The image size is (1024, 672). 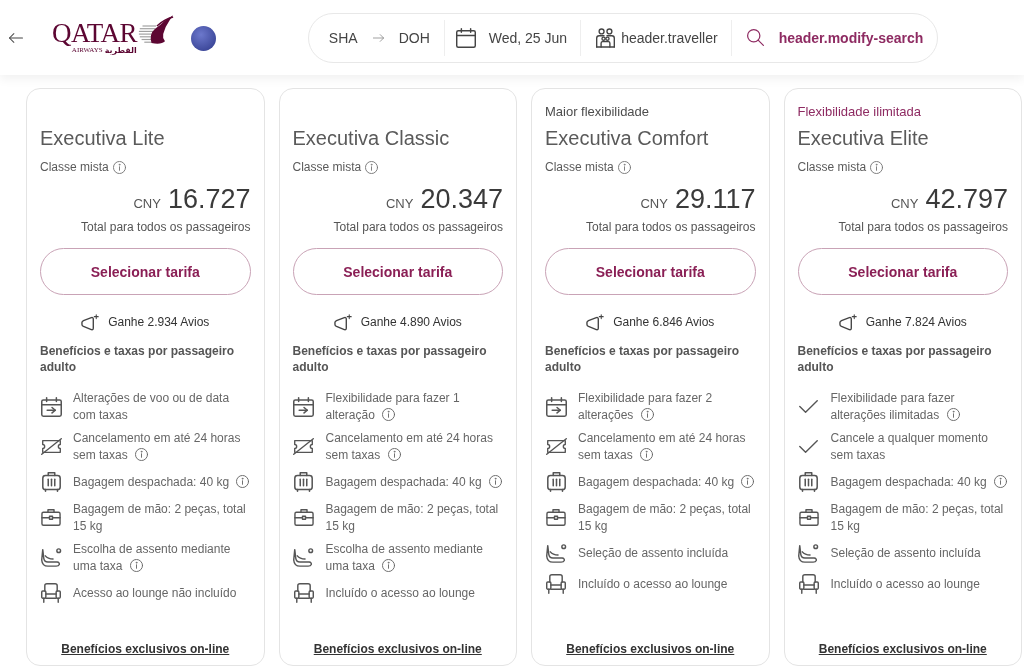 I want to click on search-icon, so click(x=755, y=37).